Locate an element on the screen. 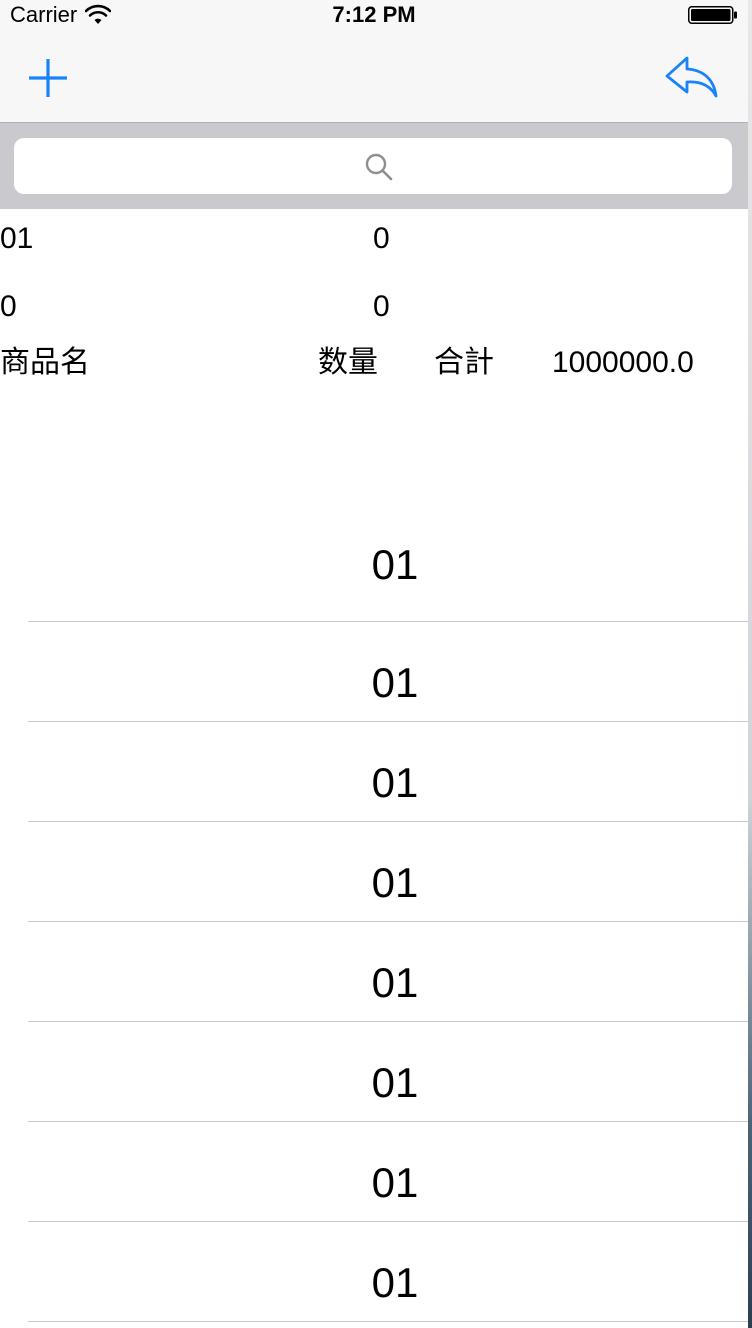 The width and height of the screenshot is (752, 1328). desktop-edge is located at coordinates (750, 664).